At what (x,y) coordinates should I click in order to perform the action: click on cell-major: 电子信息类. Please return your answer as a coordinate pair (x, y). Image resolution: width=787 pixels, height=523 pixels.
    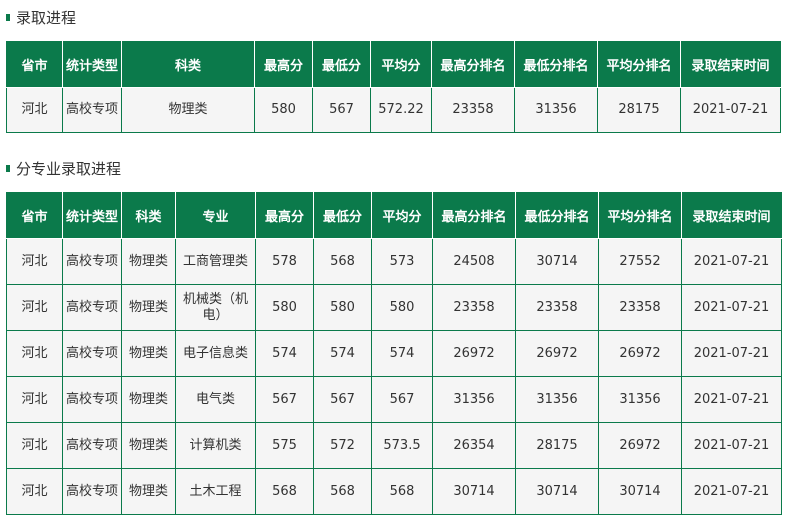
    Looking at the image, I should click on (215, 353).